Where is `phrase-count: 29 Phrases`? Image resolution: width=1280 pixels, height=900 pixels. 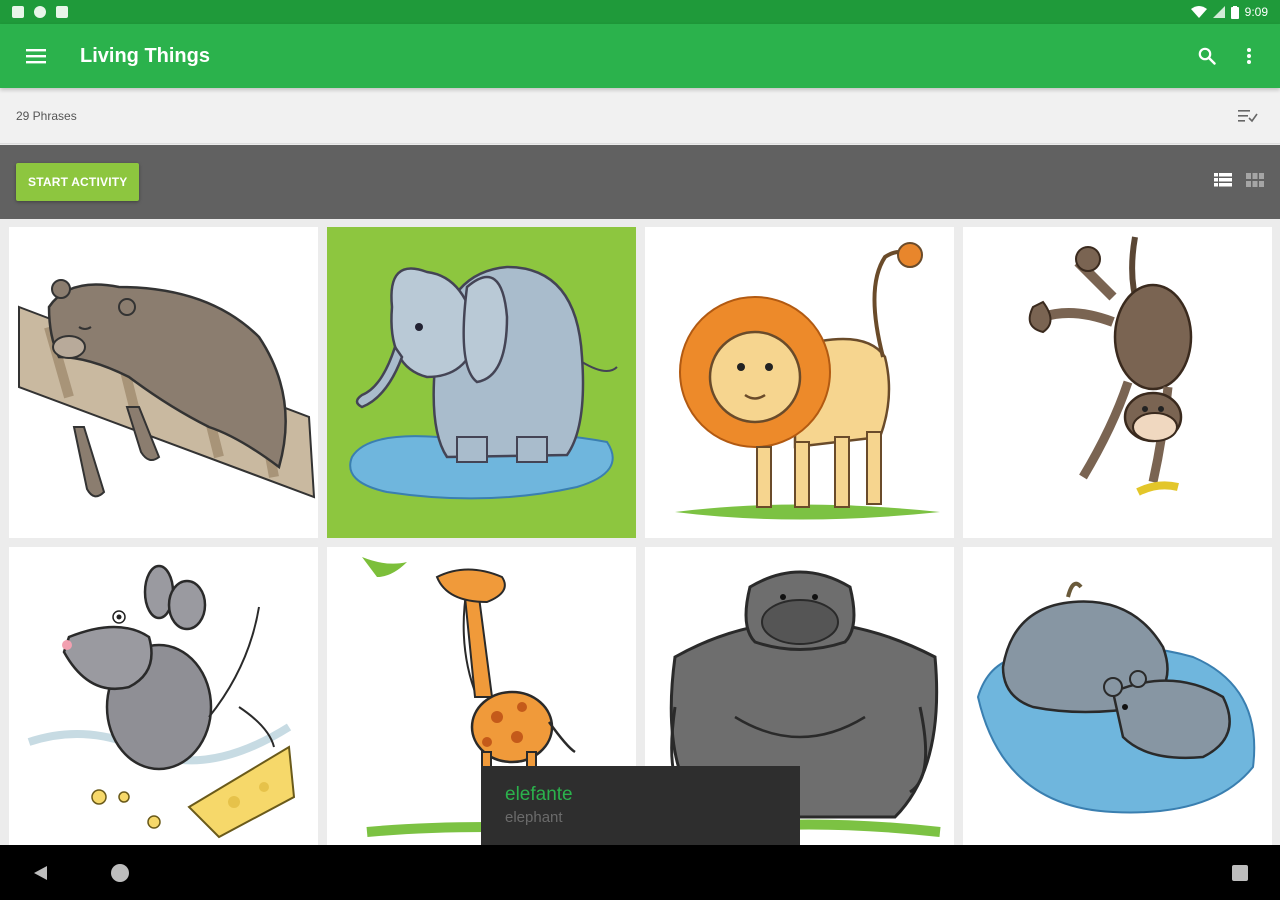
phrase-count: 29 Phrases is located at coordinates (46, 115).